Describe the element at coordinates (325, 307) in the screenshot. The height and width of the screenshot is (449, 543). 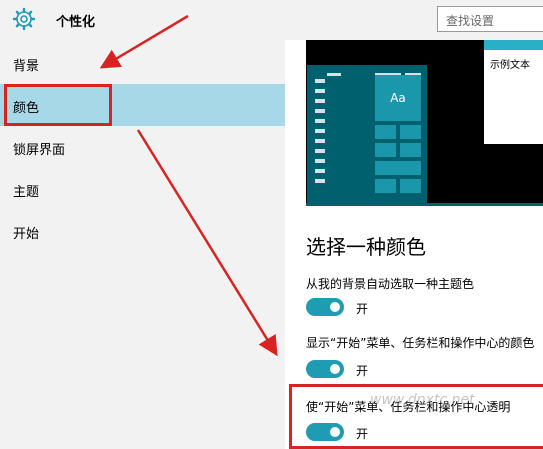
I see `toggle-auto-accent` at that location.